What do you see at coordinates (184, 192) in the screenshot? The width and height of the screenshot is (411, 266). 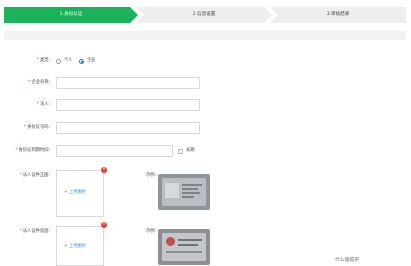 I see `id-front-sample-image` at bounding box center [184, 192].